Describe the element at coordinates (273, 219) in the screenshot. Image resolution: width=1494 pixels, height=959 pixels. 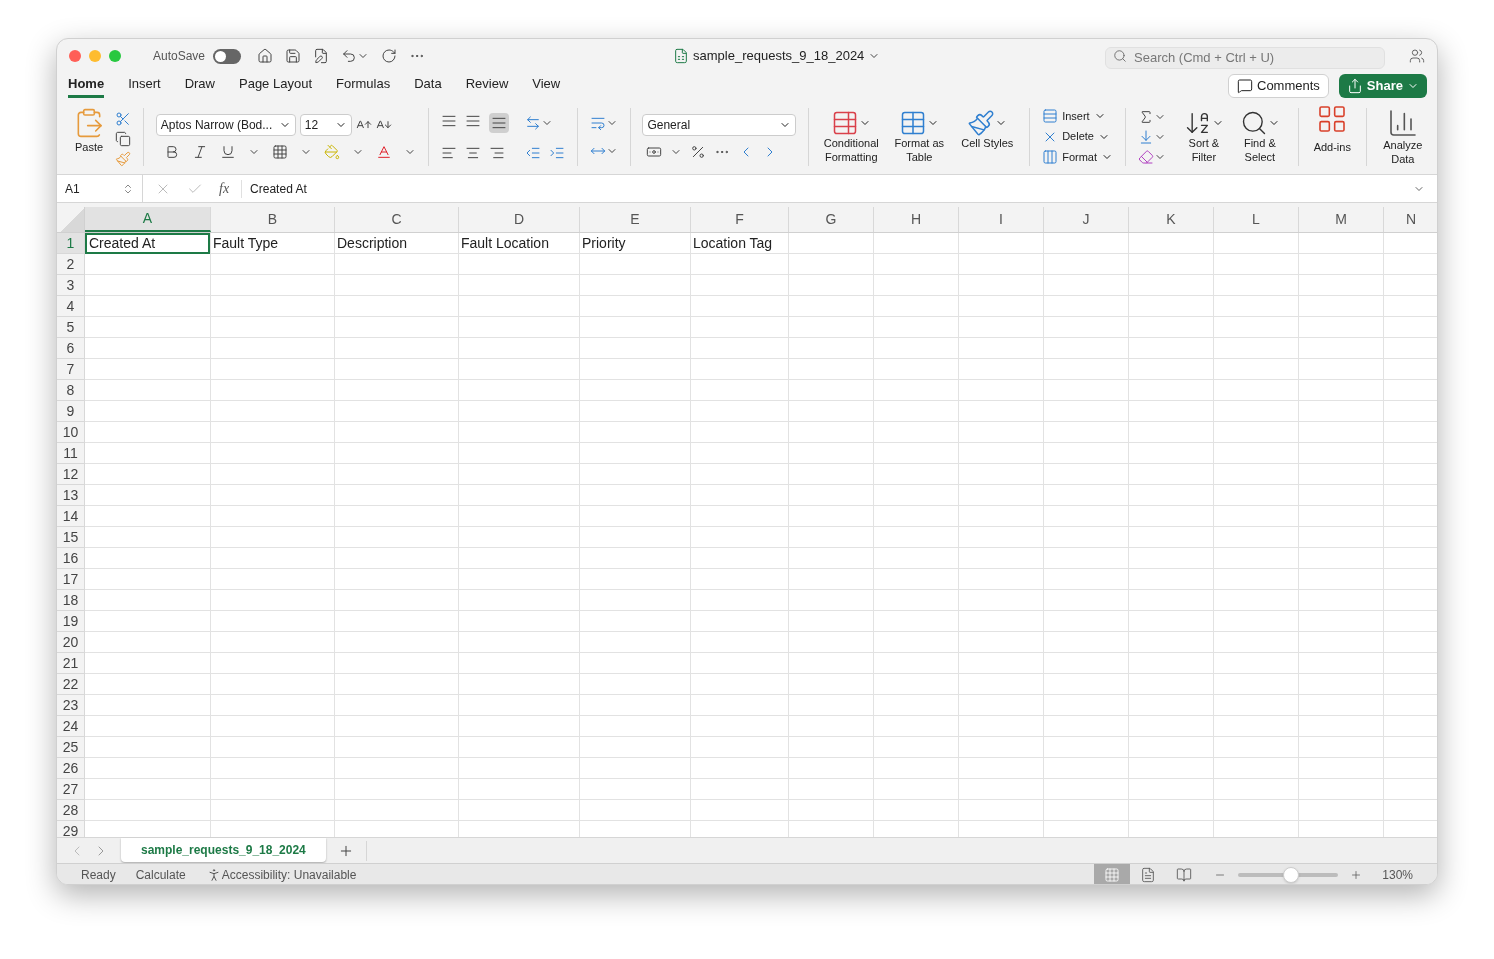
I see `column-header: B` at that location.